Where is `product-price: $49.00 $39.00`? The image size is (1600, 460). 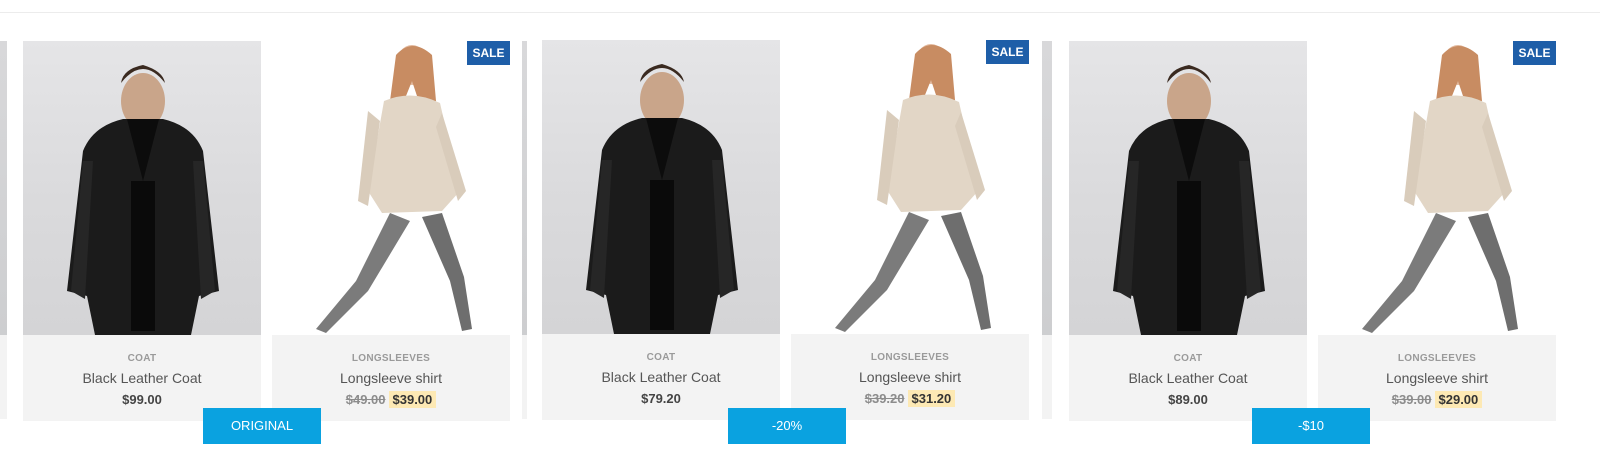 product-price: $49.00 $39.00 is located at coordinates (391, 399).